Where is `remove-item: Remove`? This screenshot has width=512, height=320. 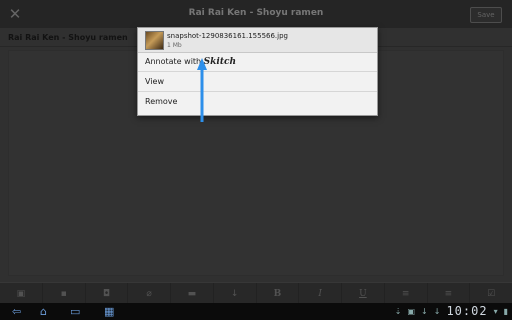 remove-item: Remove is located at coordinates (257, 102).